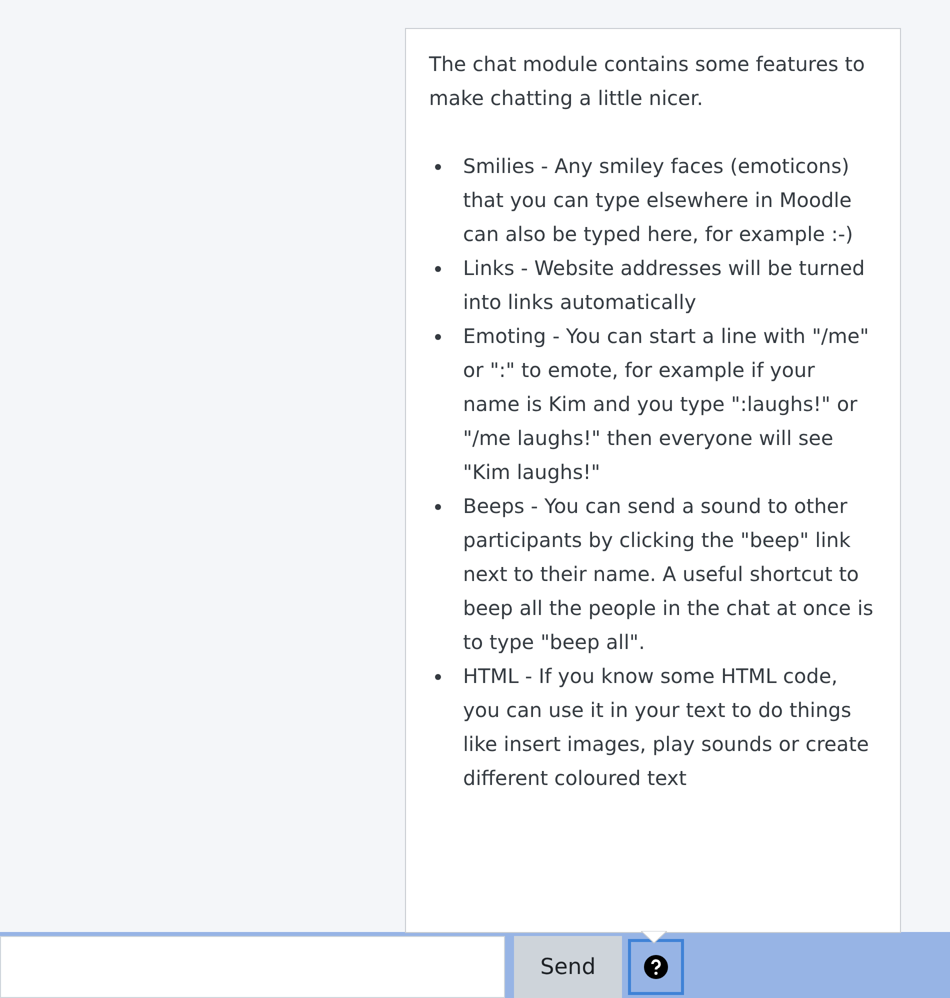 Image resolution: width=950 pixels, height=998 pixels. Describe the element at coordinates (568, 967) in the screenshot. I see `send-button: Send` at that location.